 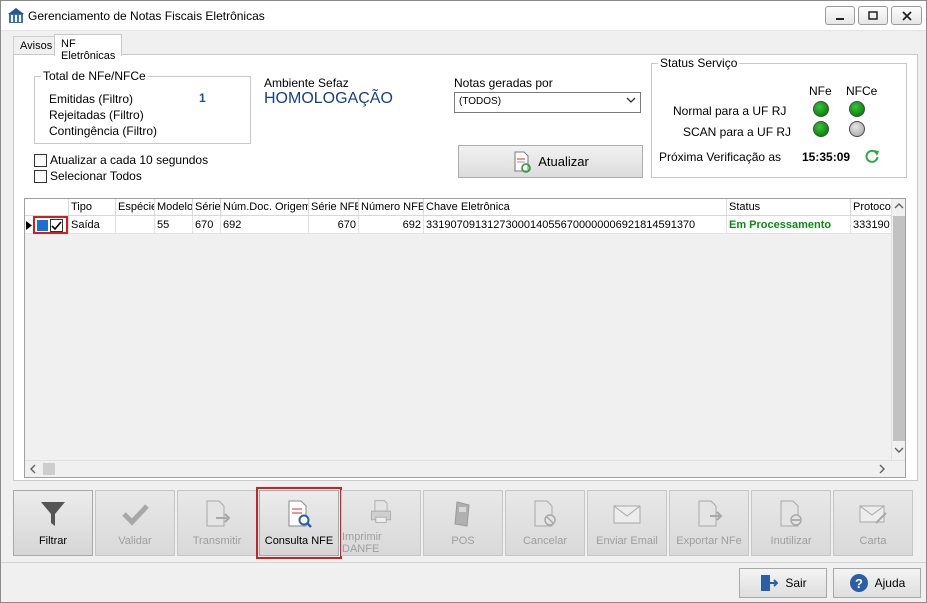 What do you see at coordinates (699, 63) in the screenshot?
I see `status-servico-title: Status Serviço` at bounding box center [699, 63].